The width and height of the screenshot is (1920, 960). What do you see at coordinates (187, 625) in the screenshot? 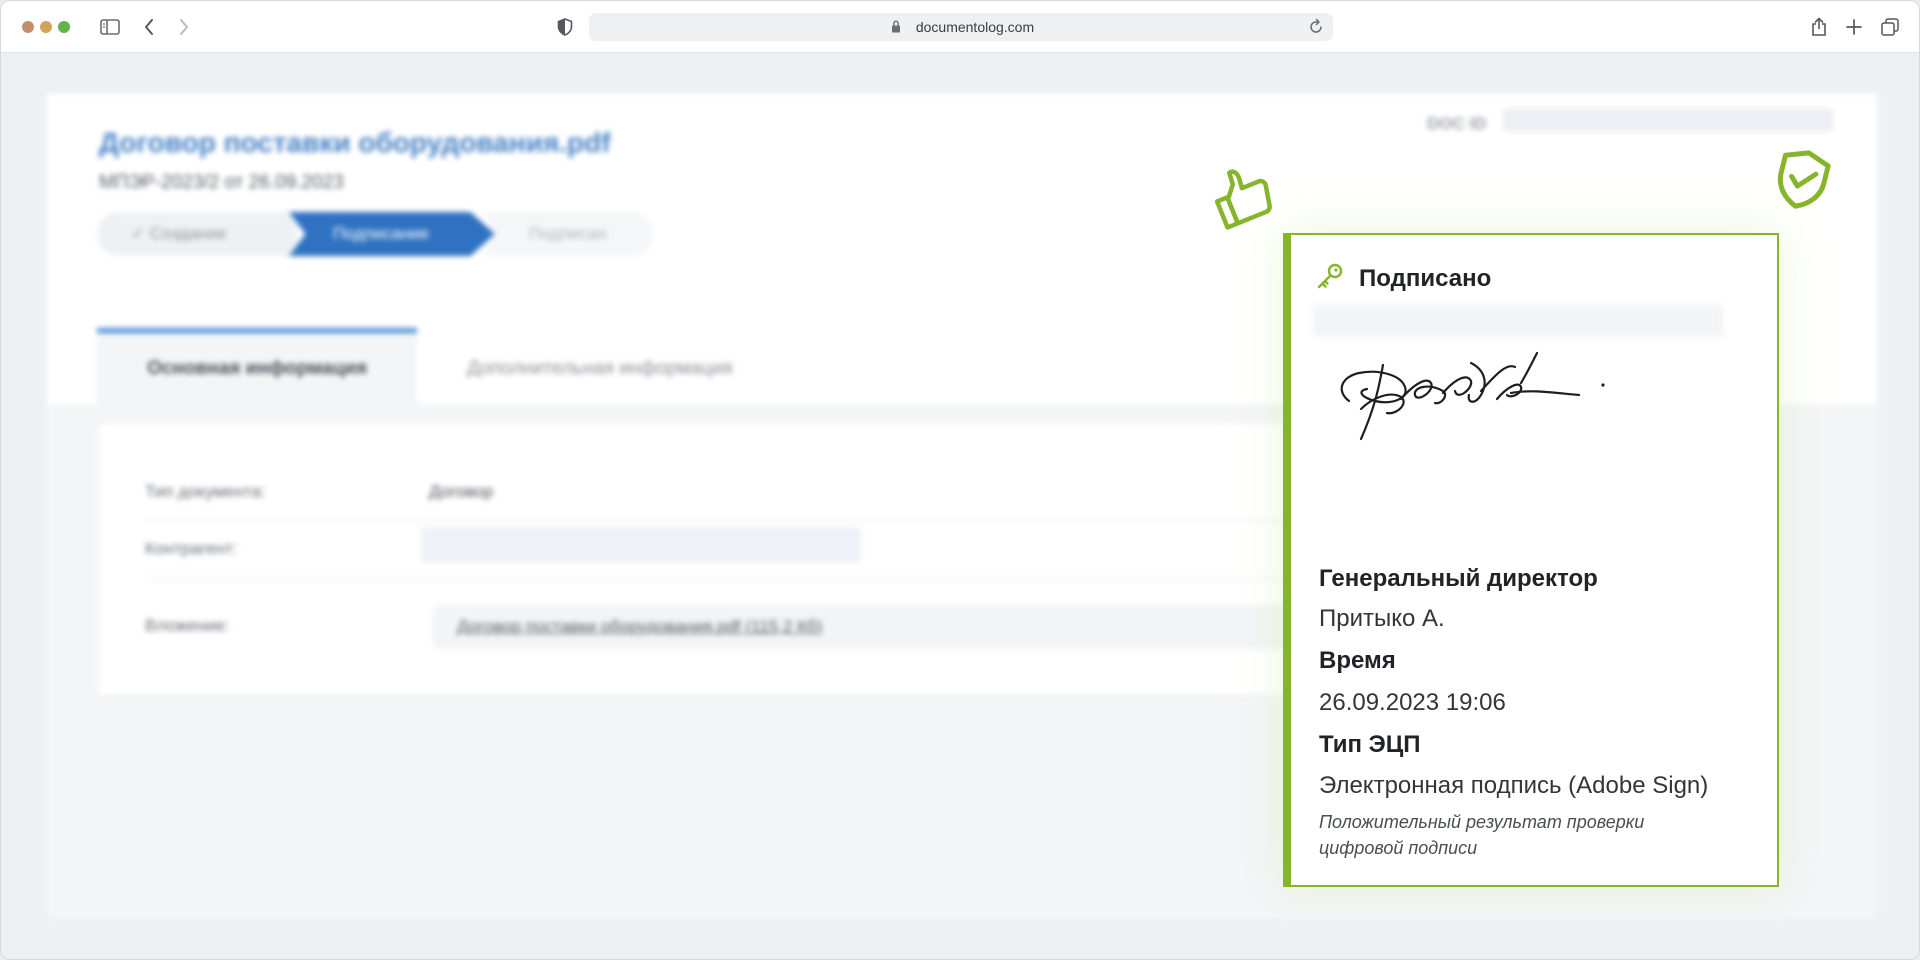
I see `attachment-label: Вложение:` at bounding box center [187, 625].